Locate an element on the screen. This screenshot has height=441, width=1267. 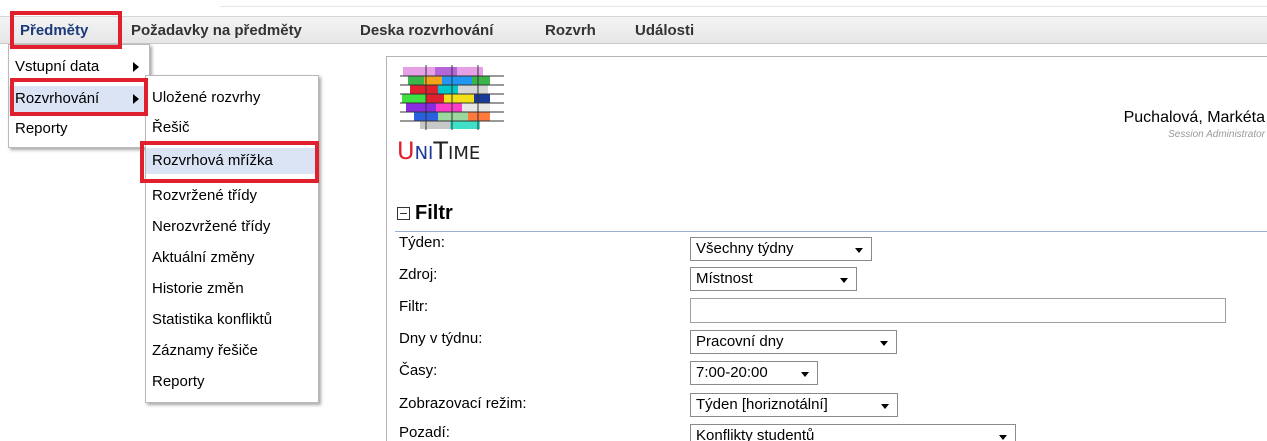
menu-item-resic: Řešič is located at coordinates (232, 128).